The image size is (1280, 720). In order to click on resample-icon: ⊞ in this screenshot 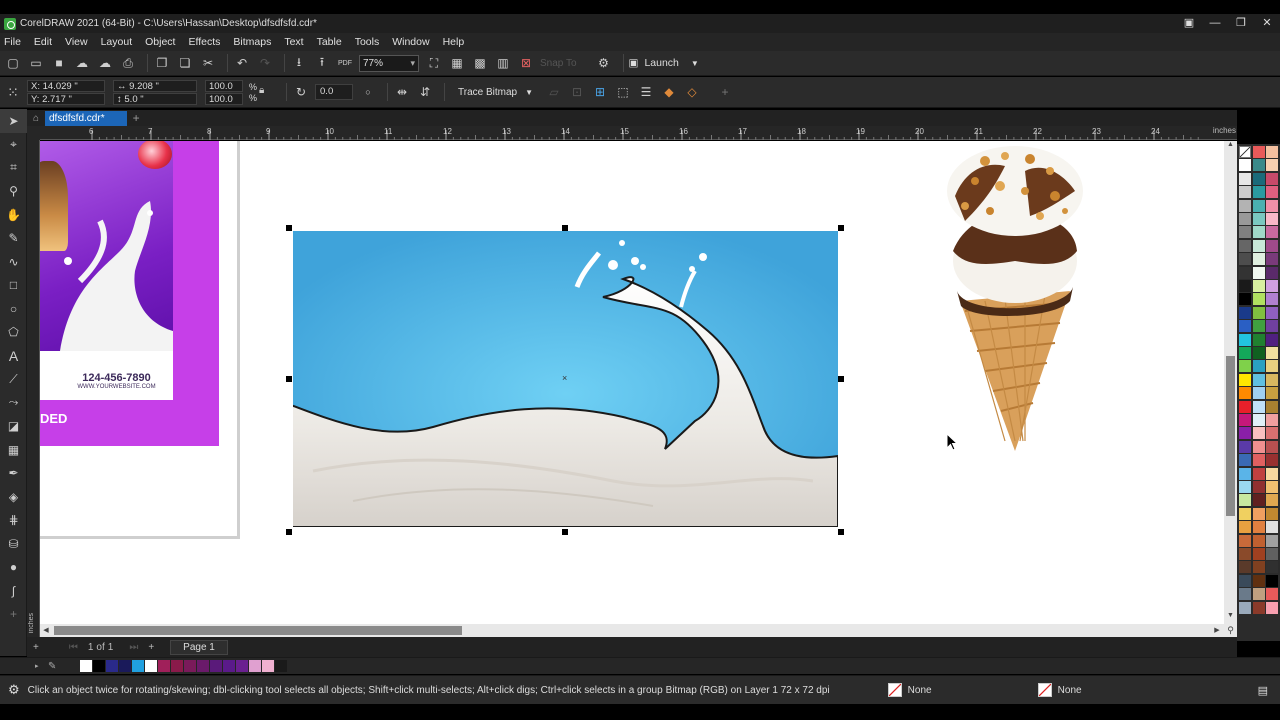, I will do `click(600, 92)`.